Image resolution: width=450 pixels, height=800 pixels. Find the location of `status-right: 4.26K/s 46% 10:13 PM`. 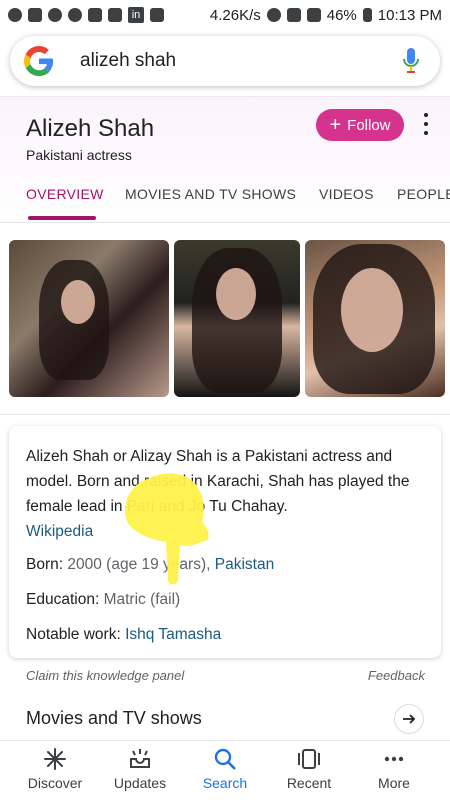

status-right: 4.26K/s 46% 10:13 PM is located at coordinates (326, 15).